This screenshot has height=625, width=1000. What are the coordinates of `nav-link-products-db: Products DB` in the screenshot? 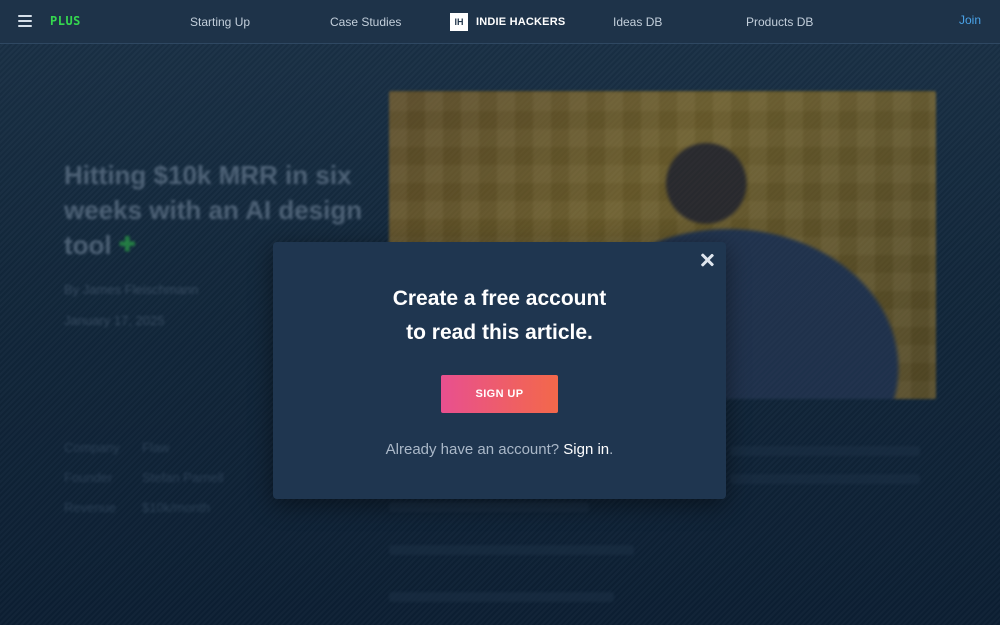 It's located at (779, 22).